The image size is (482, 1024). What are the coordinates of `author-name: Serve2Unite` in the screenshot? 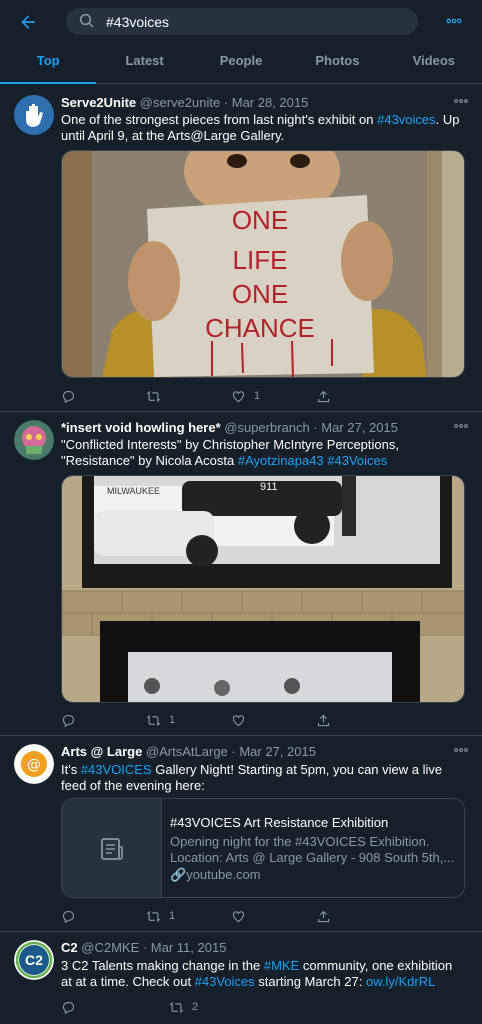 It's located at (98, 102).